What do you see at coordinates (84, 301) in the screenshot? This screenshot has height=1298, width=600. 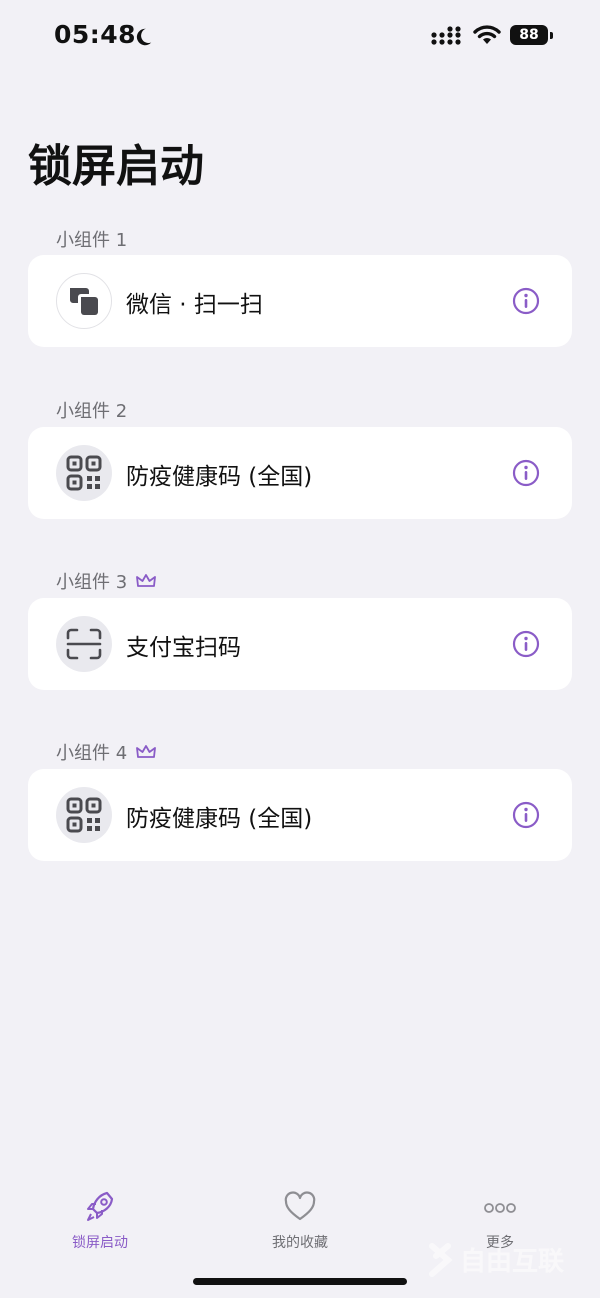 I see `wechat-scan-icon` at bounding box center [84, 301].